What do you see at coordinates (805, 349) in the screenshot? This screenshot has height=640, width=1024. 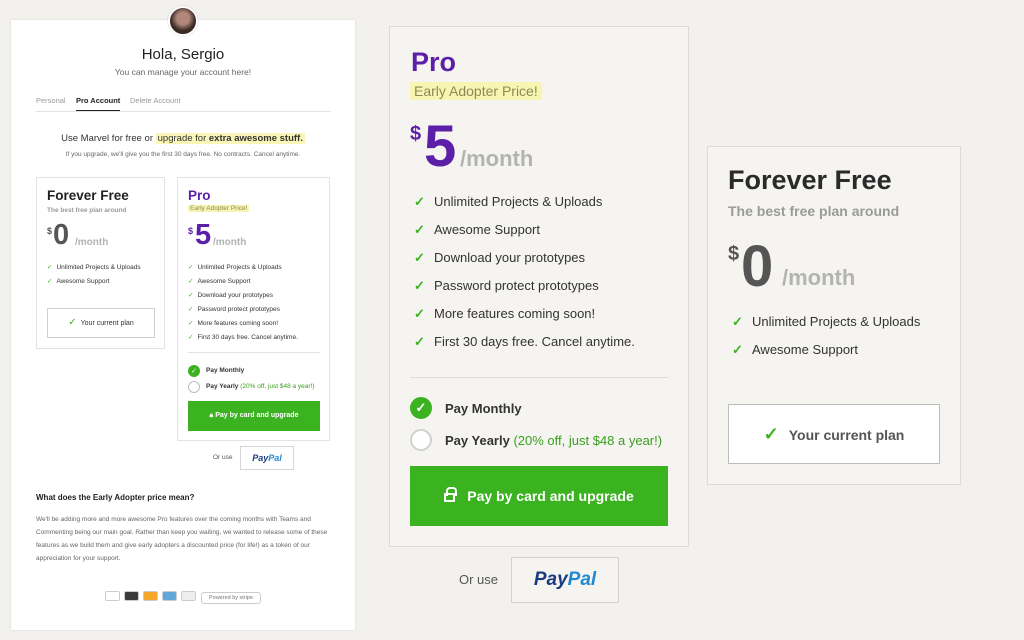 I see `free-feature-label: Awesome Support` at bounding box center [805, 349].